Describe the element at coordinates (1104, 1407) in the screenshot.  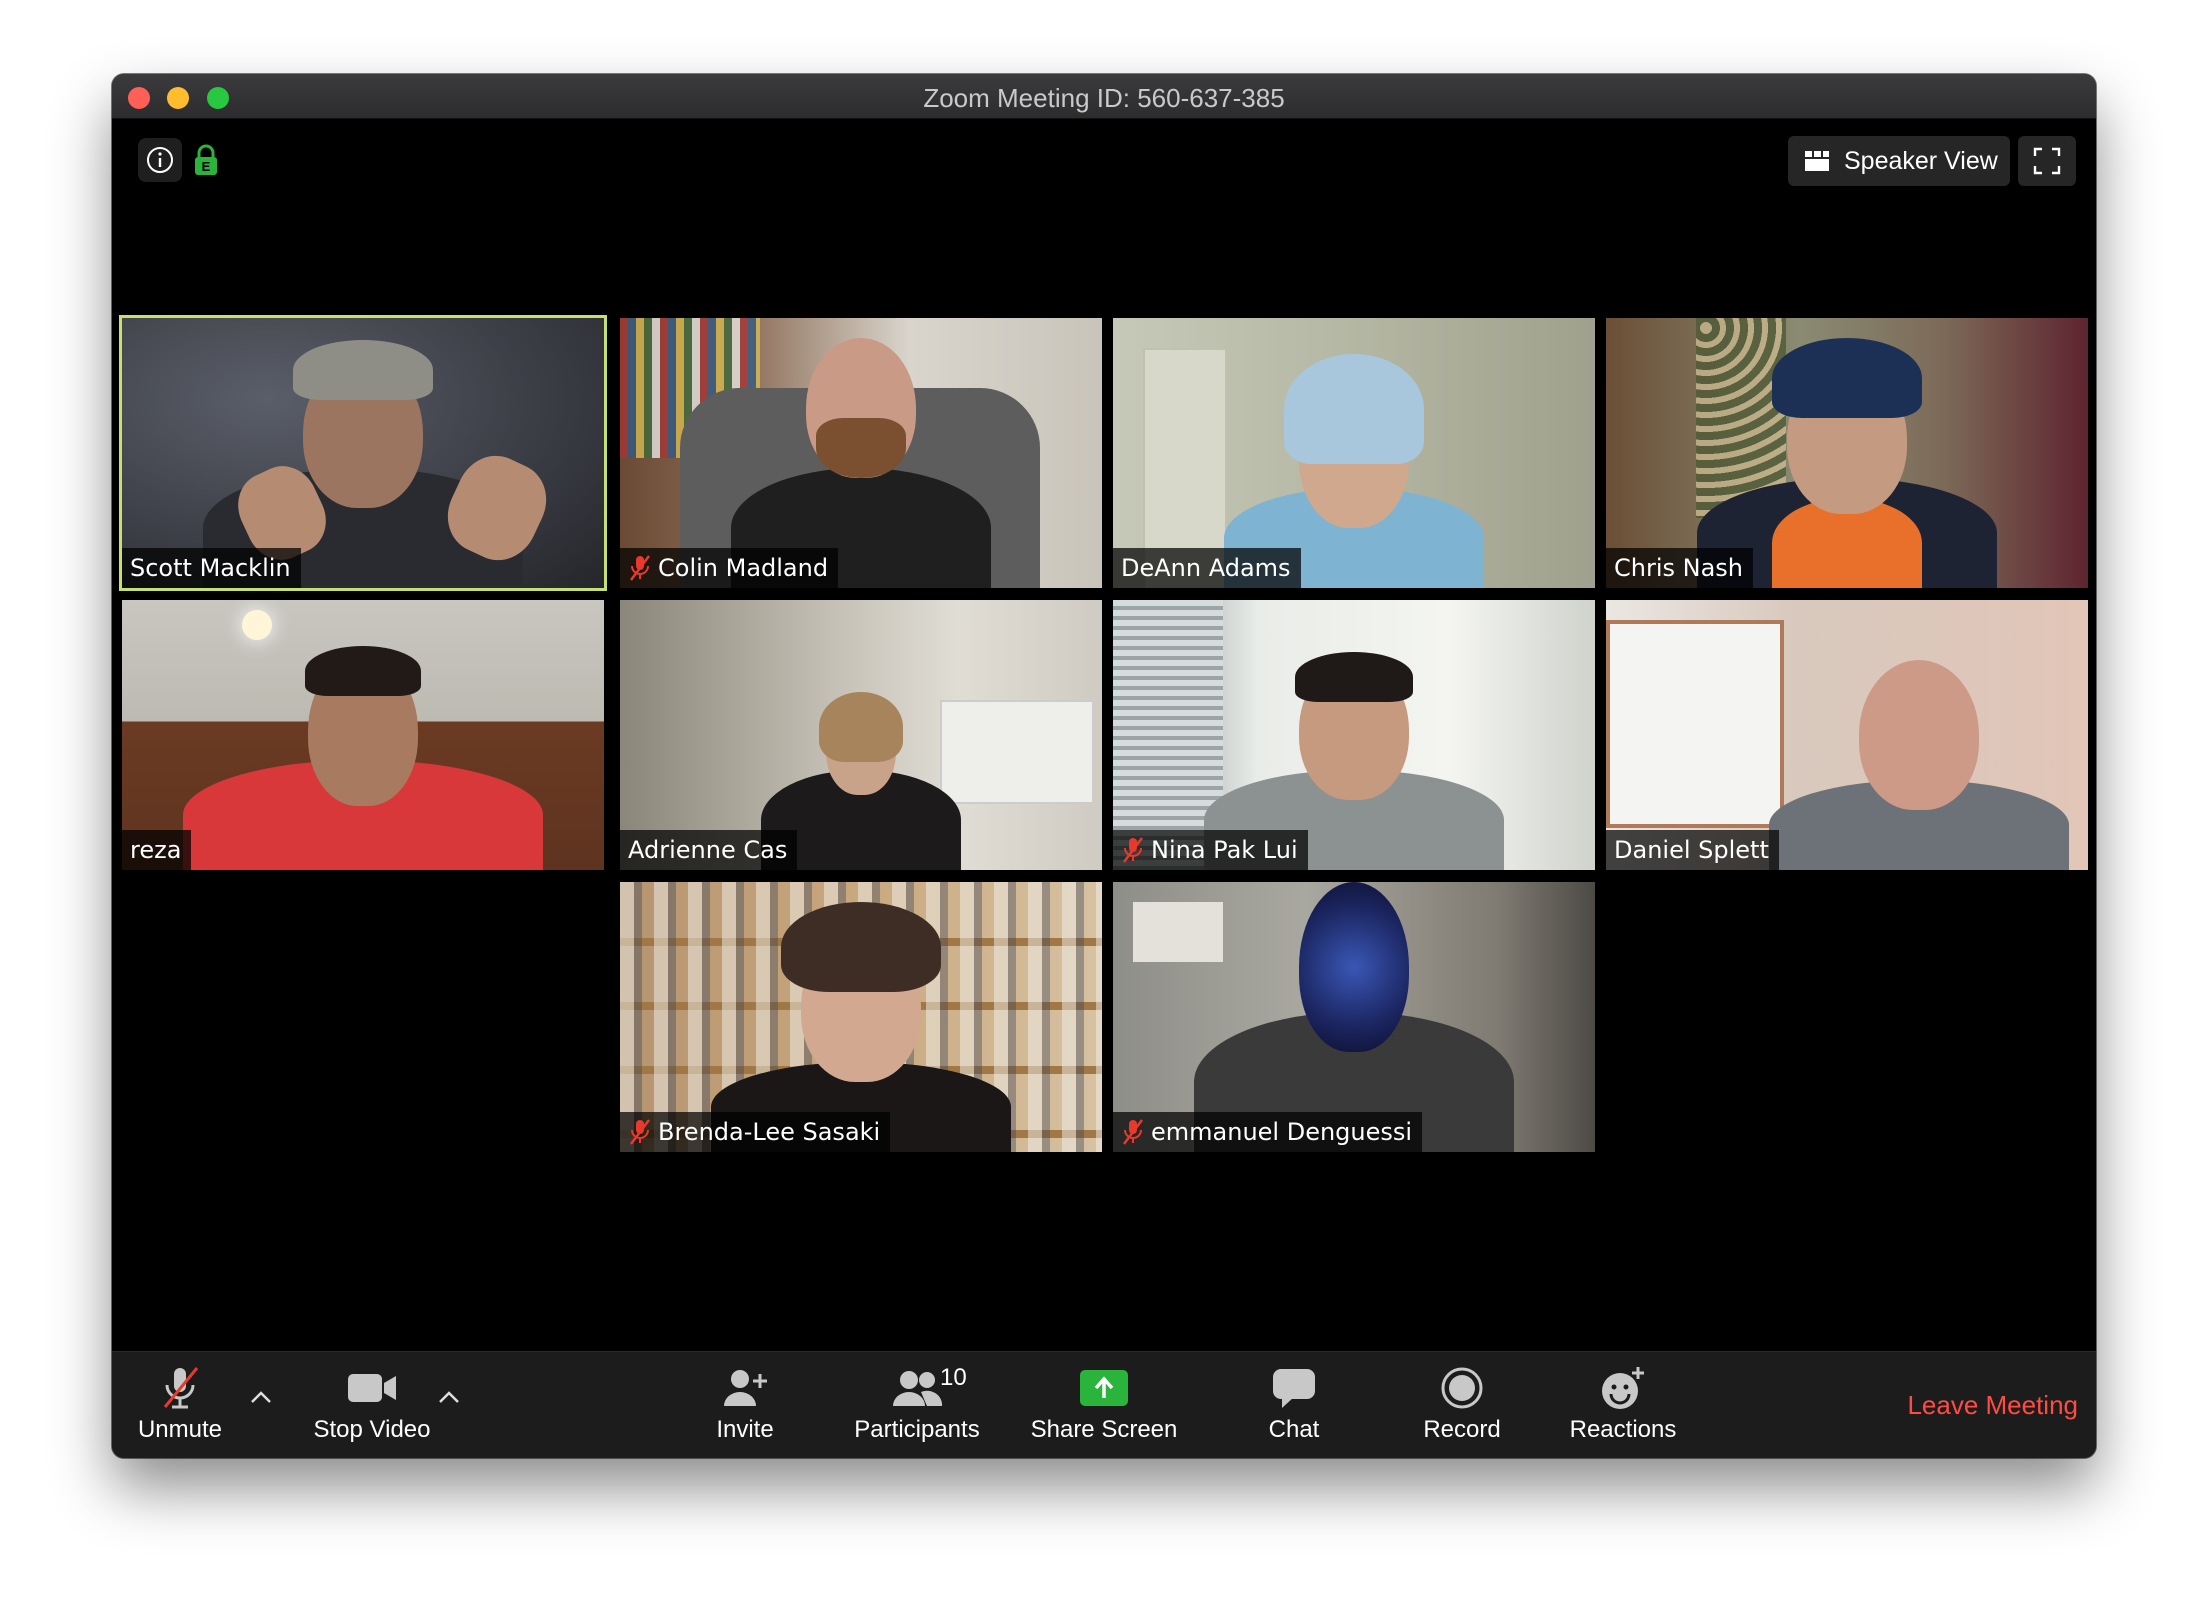
I see `share-screen-button: Share Screen` at that location.